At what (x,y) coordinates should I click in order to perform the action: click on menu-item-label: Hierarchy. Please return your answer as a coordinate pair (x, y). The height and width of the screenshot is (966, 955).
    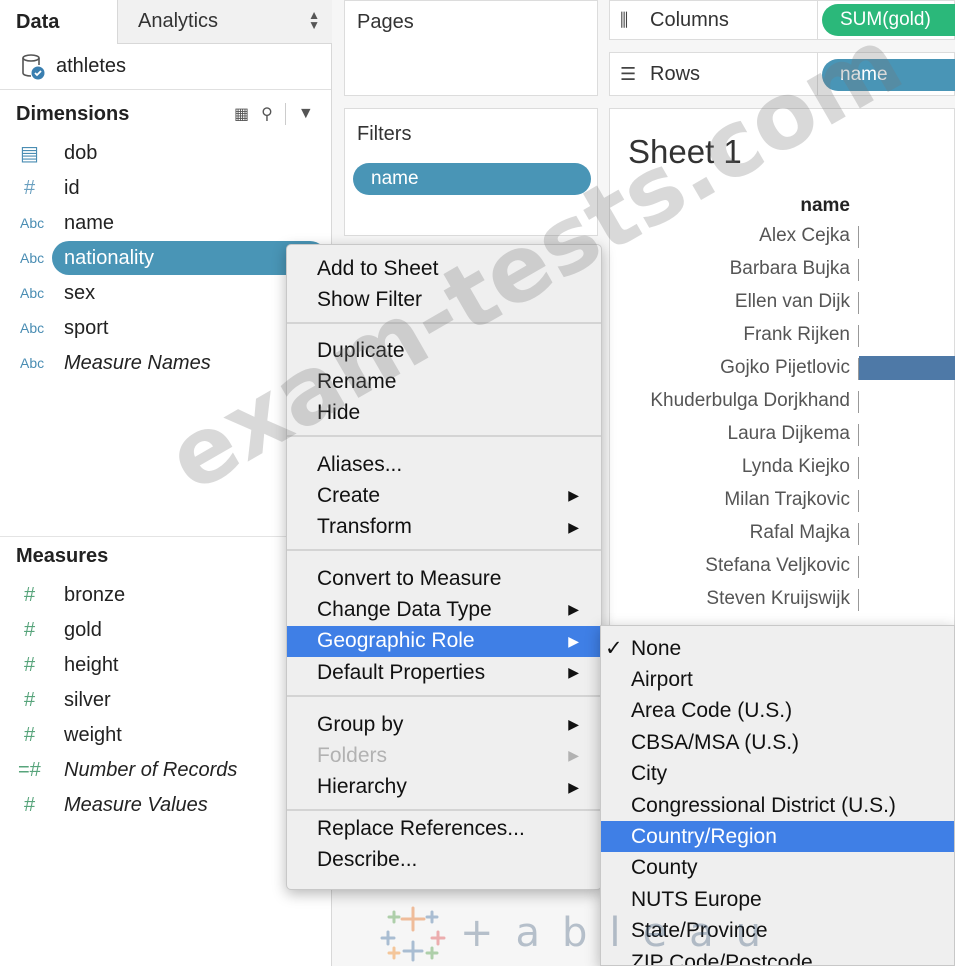
    Looking at the image, I should click on (362, 787).